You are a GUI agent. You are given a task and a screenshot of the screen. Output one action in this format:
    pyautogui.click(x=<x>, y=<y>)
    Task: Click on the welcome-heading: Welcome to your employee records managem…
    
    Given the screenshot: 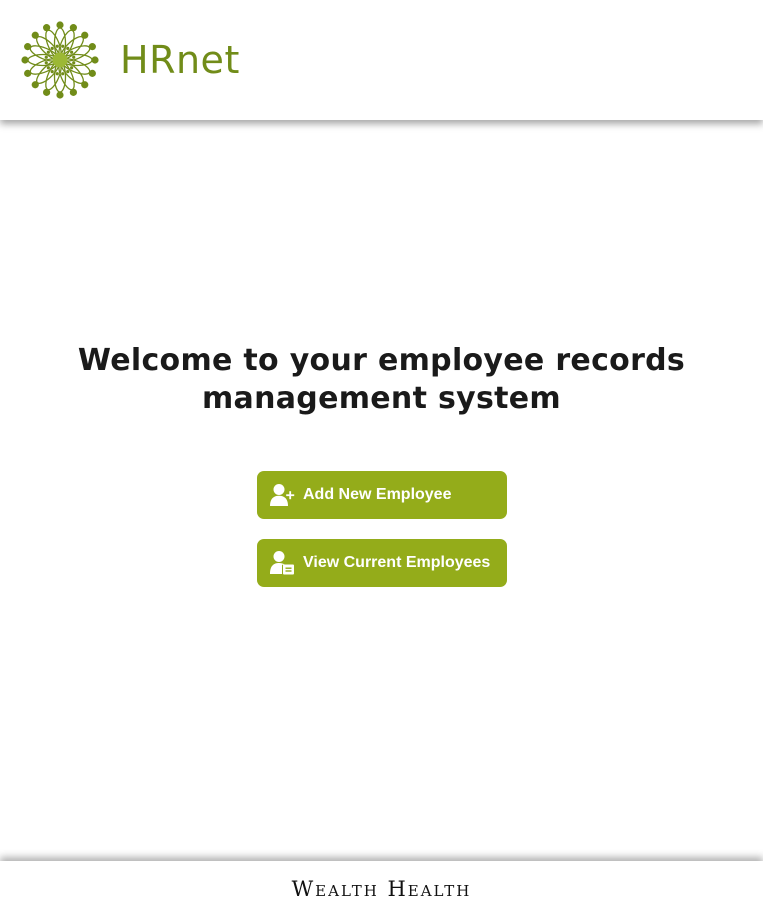 What is the action you would take?
    pyautogui.click(x=381, y=379)
    